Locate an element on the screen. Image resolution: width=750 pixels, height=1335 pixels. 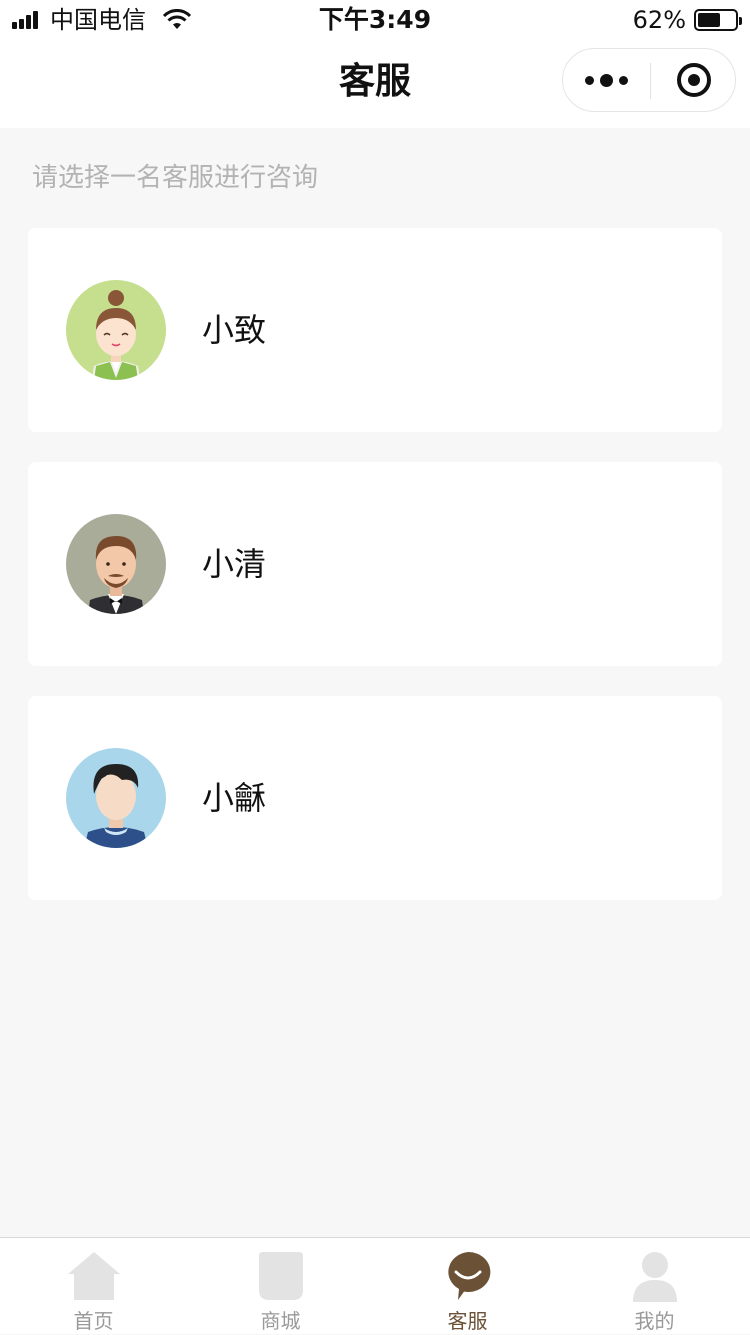
status-right: 62% is located at coordinates (687, 20).